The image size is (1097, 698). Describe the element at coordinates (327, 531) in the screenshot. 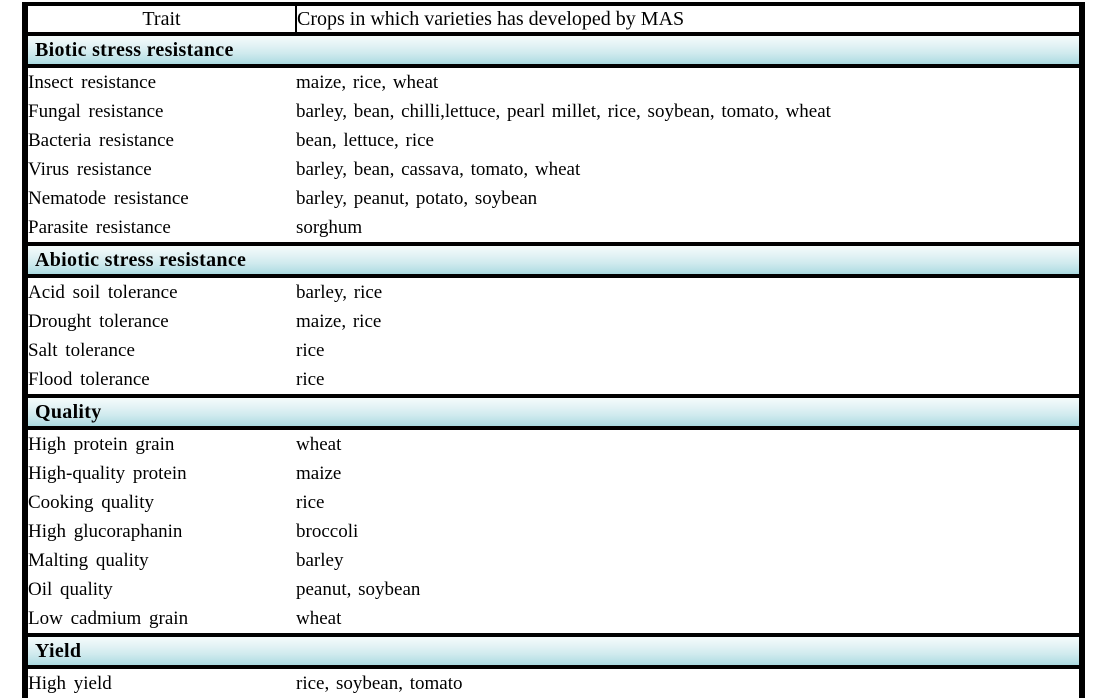

I see `crops-label: broccoli` at that location.